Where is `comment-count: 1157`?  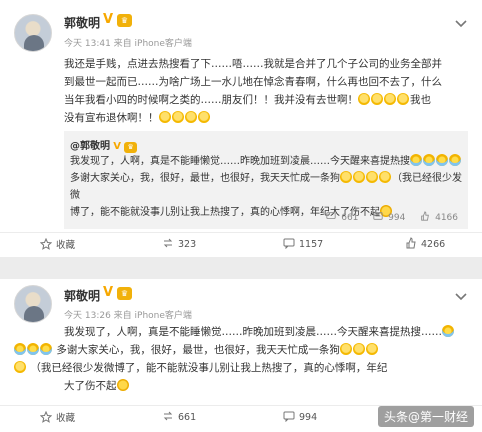 comment-count: 1157 is located at coordinates (311, 244).